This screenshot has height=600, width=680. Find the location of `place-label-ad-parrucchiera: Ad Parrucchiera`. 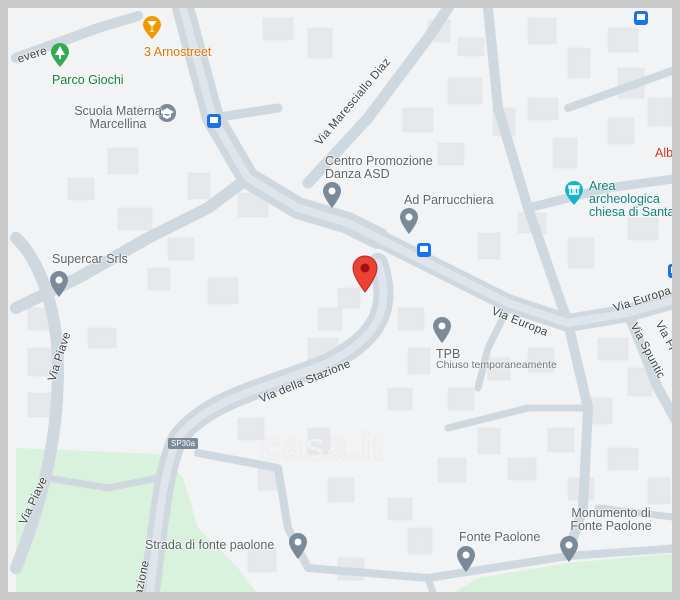

place-label-ad-parrucchiera: Ad Parrucchiera is located at coordinates (449, 200).